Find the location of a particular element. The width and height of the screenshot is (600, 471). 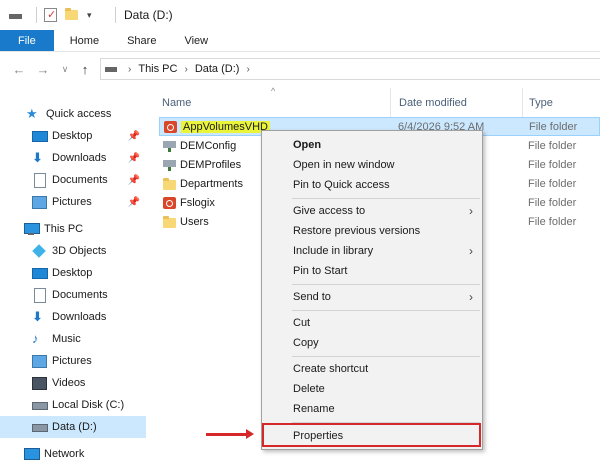

tab-file: File is located at coordinates (27, 40).